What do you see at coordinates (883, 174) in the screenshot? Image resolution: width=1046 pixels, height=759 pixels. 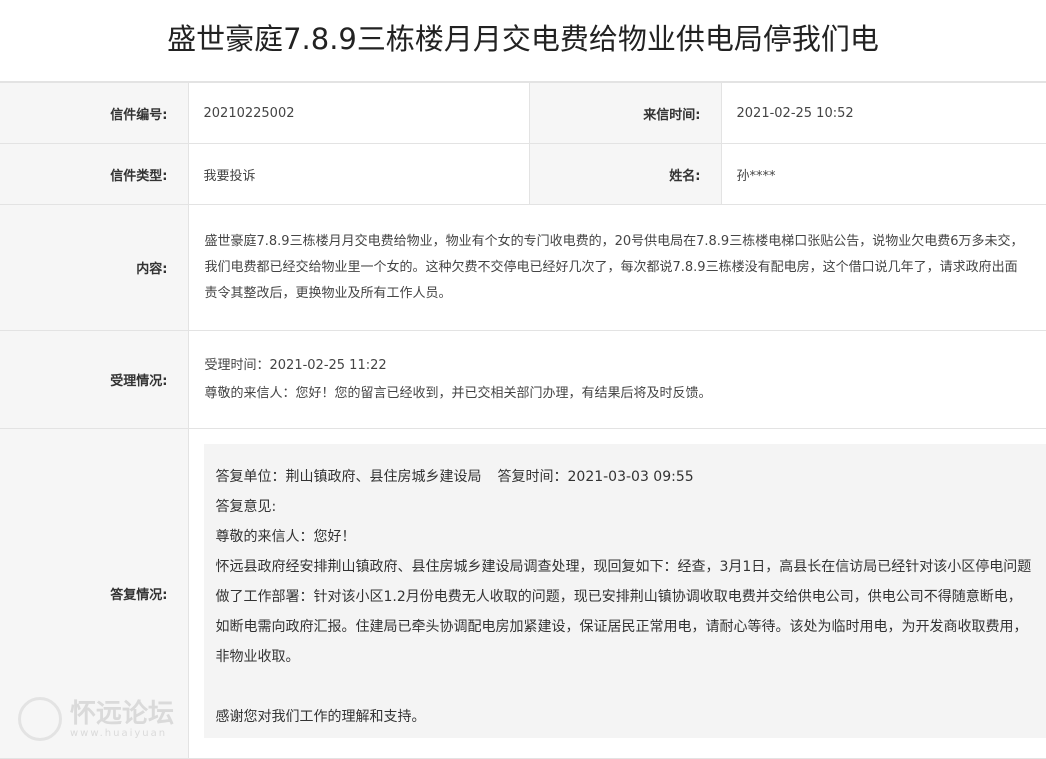 I see `sender-name-value: 孙****` at bounding box center [883, 174].